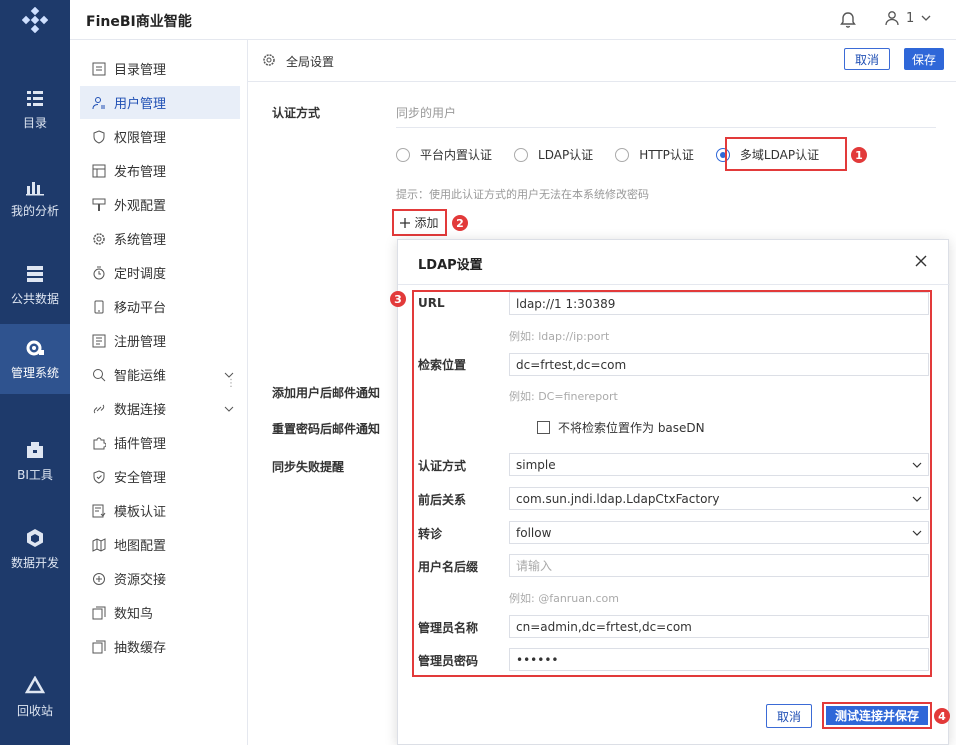  Describe the element at coordinates (460, 223) in the screenshot. I see `step-badge-2: 2` at that location.